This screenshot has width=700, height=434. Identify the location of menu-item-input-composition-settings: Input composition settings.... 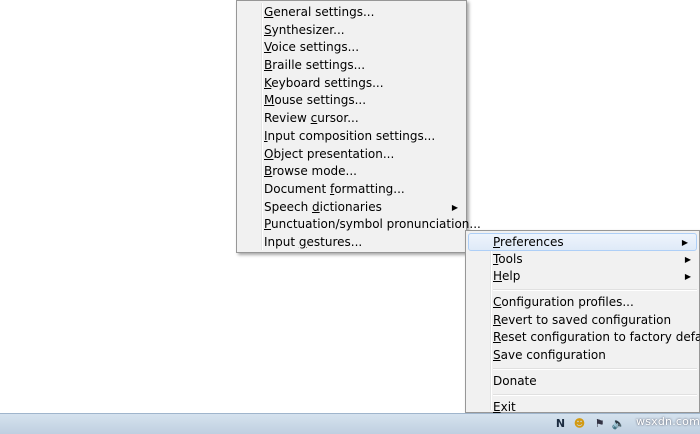
(351, 137).